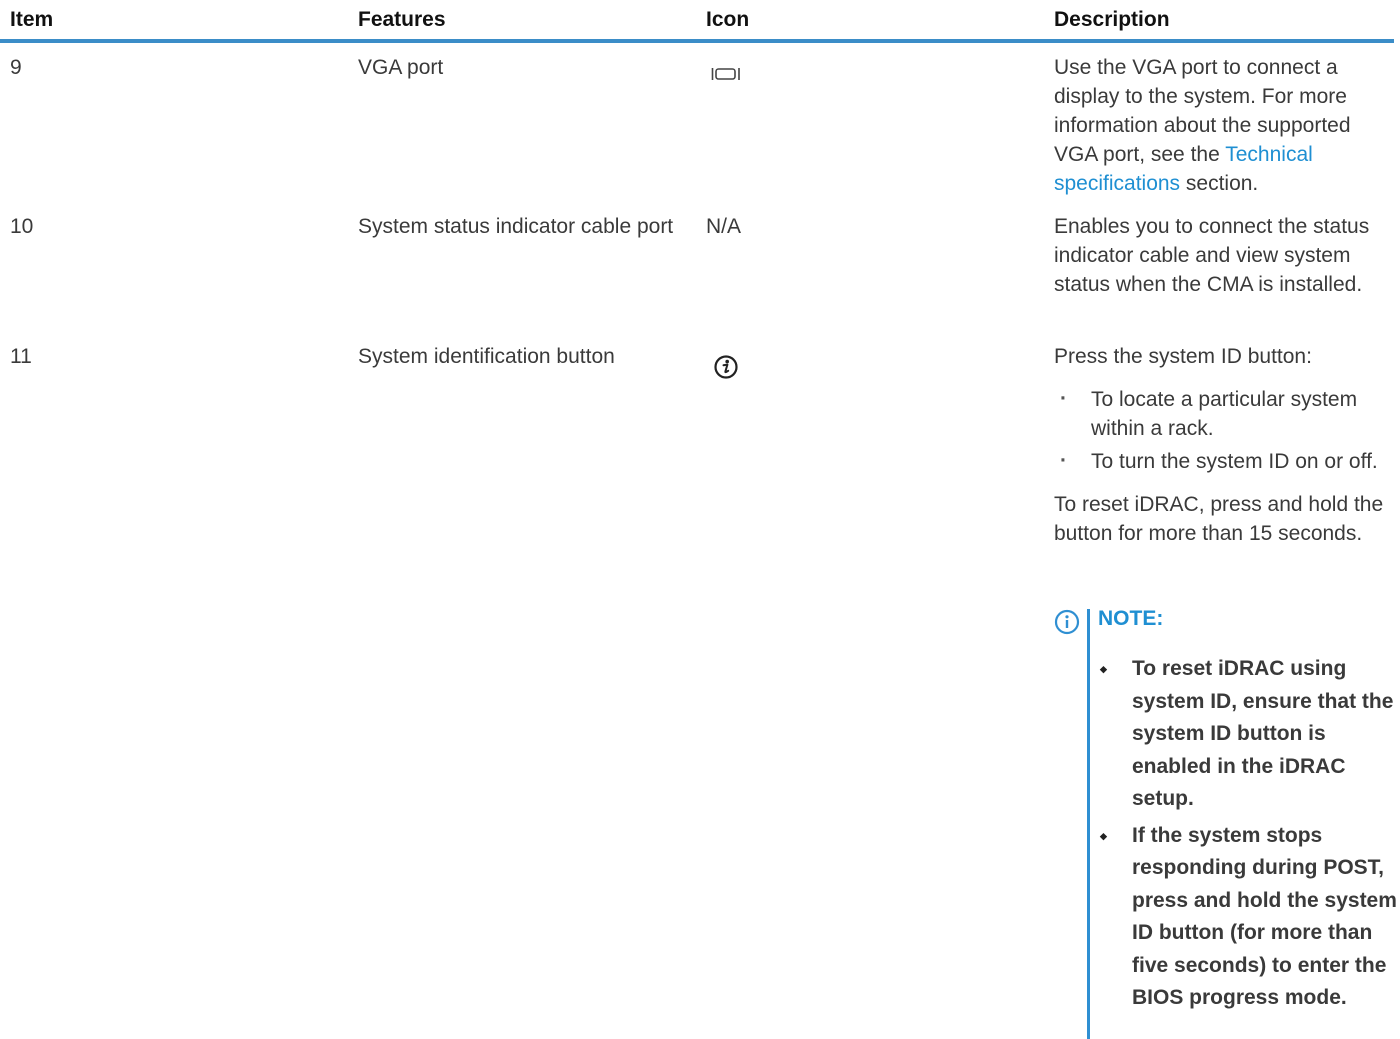 This screenshot has width=1400, height=1039. Describe the element at coordinates (516, 226) in the screenshot. I see `feature-name: System status indicator cable port` at that location.